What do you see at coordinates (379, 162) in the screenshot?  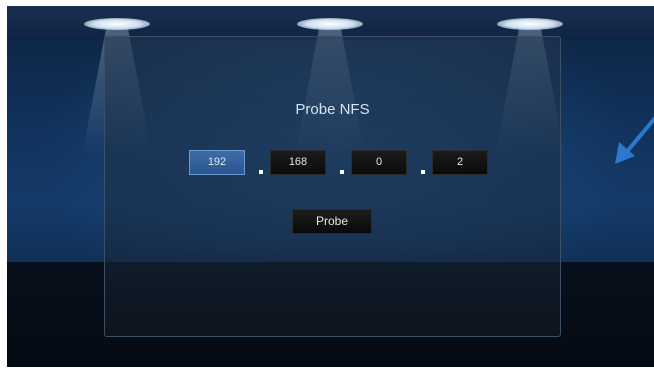 I see `ip-octet-3-input: 0` at bounding box center [379, 162].